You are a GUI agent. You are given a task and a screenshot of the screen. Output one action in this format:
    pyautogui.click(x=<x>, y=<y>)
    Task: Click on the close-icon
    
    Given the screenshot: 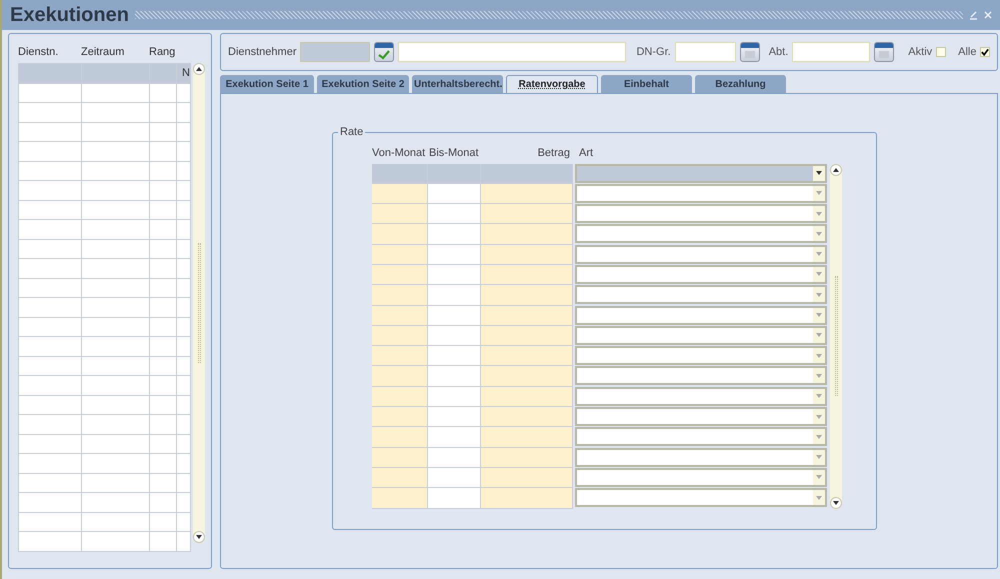 What is the action you would take?
    pyautogui.click(x=988, y=15)
    